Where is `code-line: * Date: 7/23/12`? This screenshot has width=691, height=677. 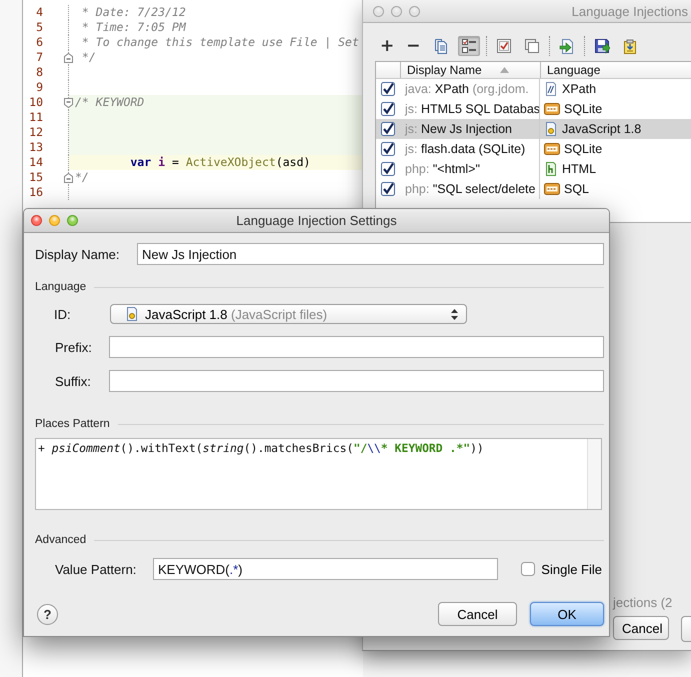 code-line: * Date: 7/23/12 is located at coordinates (133, 12).